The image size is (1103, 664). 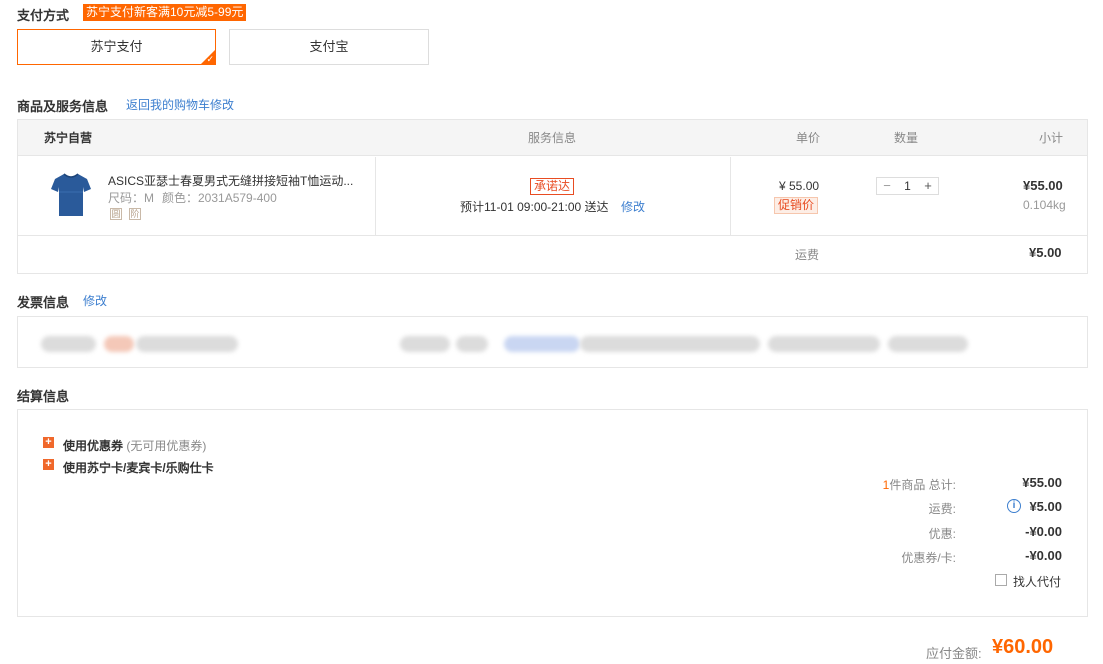 I want to click on product-tag-icon: 圆, so click(x=116, y=214).